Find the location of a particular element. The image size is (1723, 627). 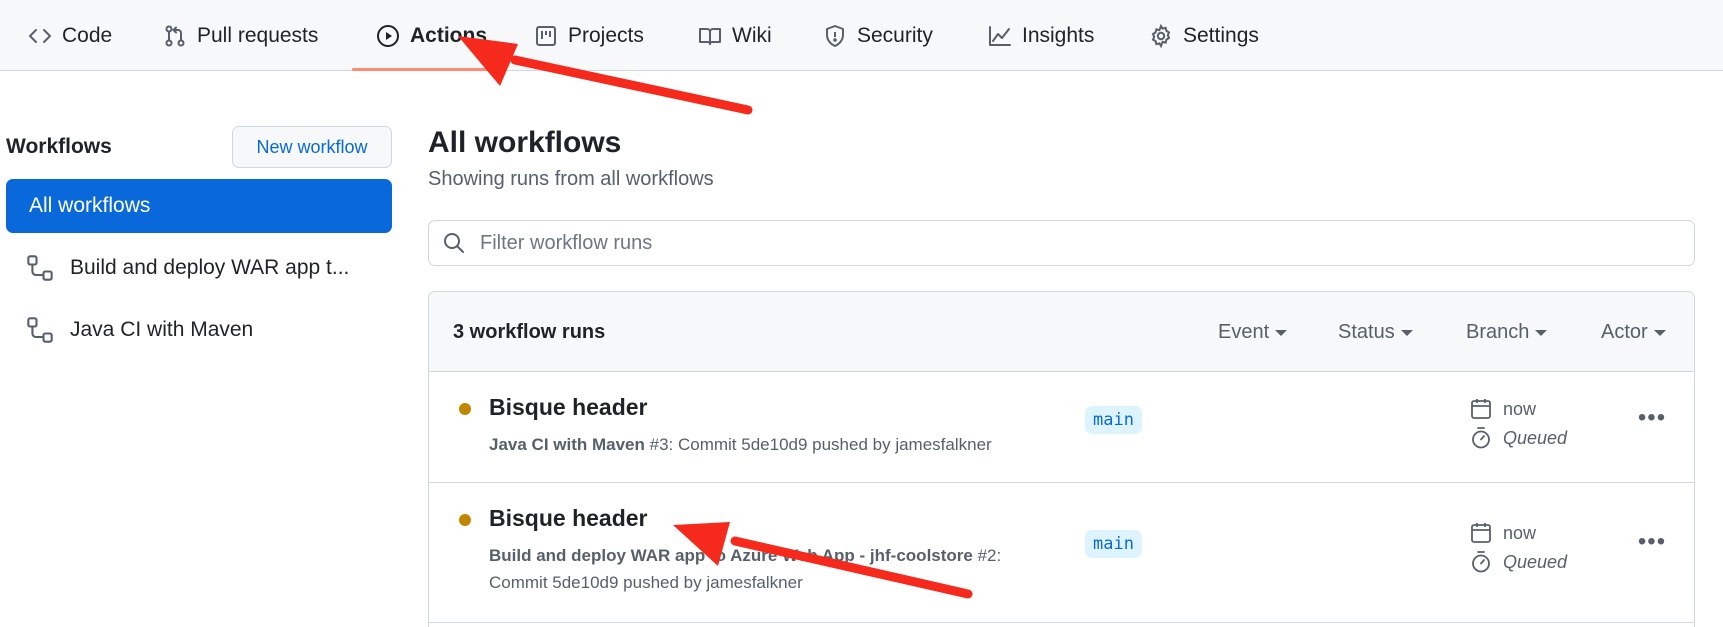

sidebar-item-java-ci: Java CI with Maven is located at coordinates (199, 330).